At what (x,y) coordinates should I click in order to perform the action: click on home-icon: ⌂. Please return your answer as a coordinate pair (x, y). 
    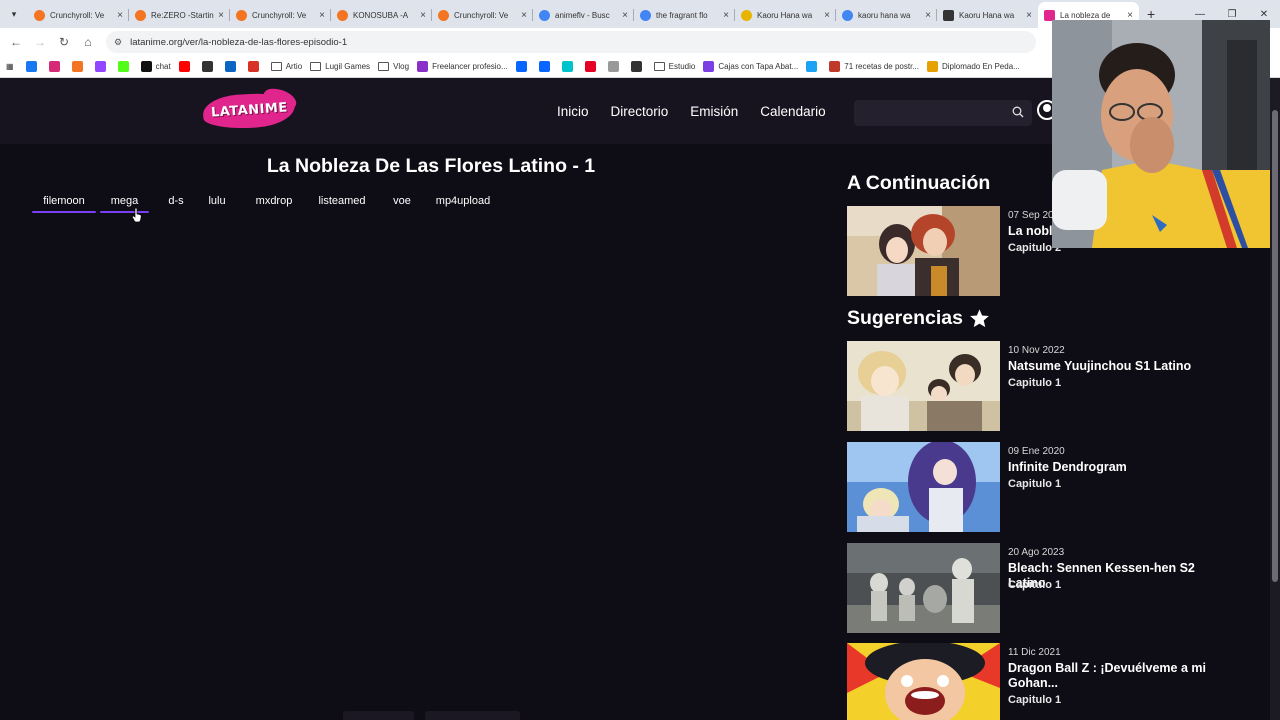
    Looking at the image, I should click on (88, 42).